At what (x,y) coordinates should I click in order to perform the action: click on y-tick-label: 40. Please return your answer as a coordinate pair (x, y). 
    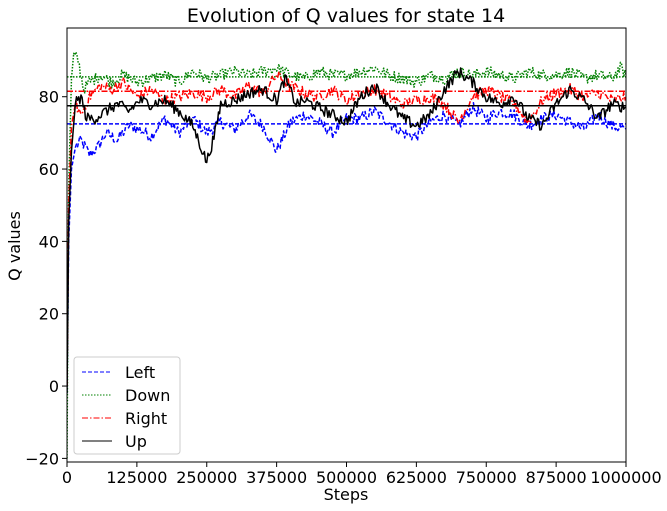
    Looking at the image, I should click on (49, 241).